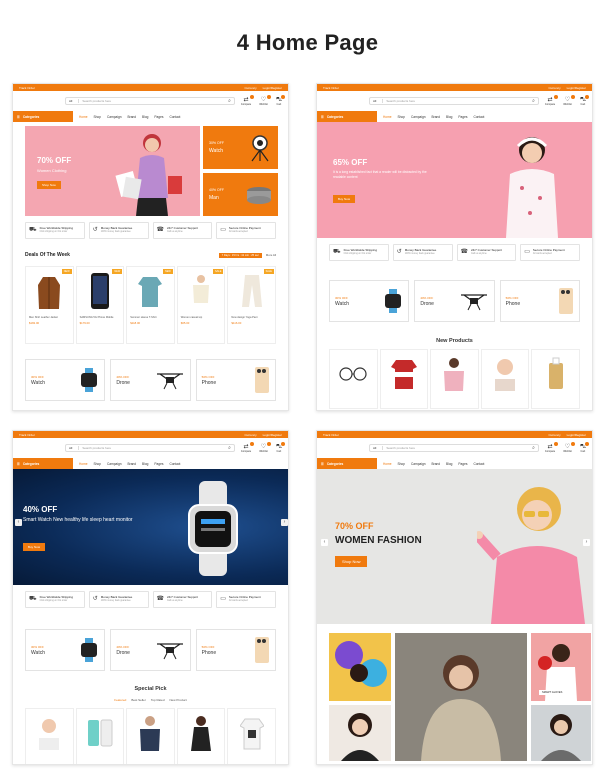 Image resolution: width=615 pixels, height=774 pixels. Describe the element at coordinates (271, 255) in the screenshot. I see `deals-more-link: More All` at that location.